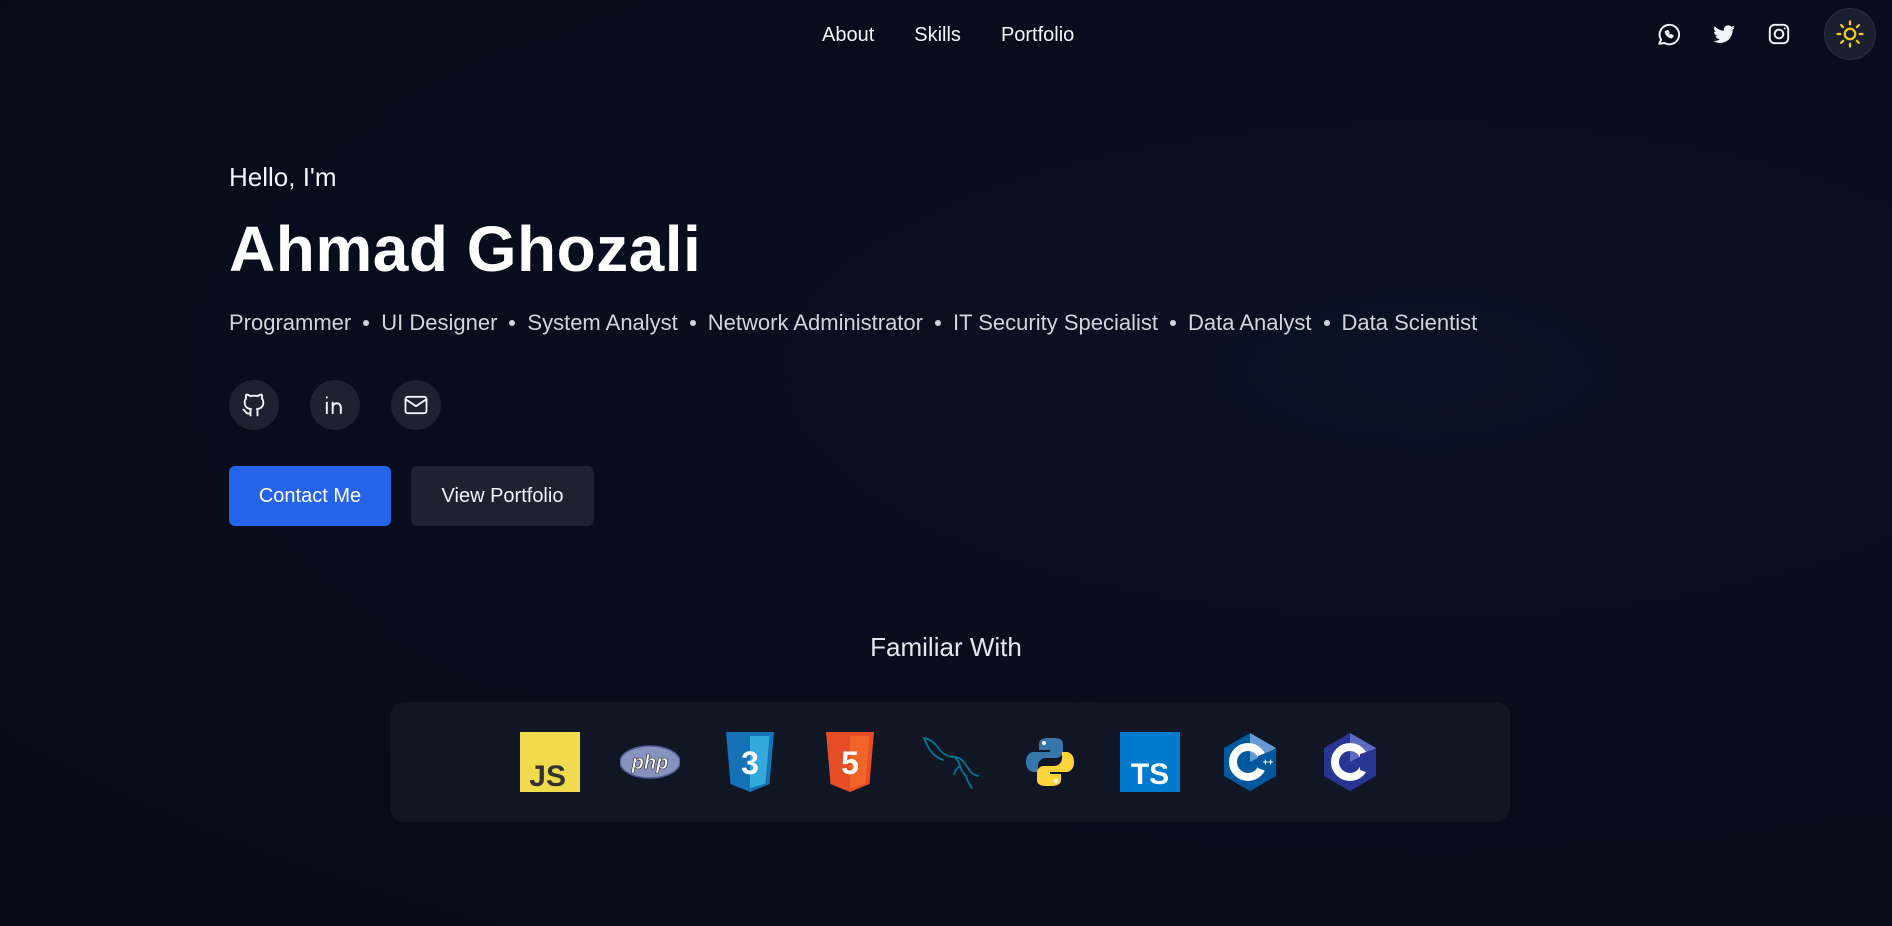 The image size is (1892, 926). I want to click on nav-link-portfolio: Portfolio, so click(1037, 35).